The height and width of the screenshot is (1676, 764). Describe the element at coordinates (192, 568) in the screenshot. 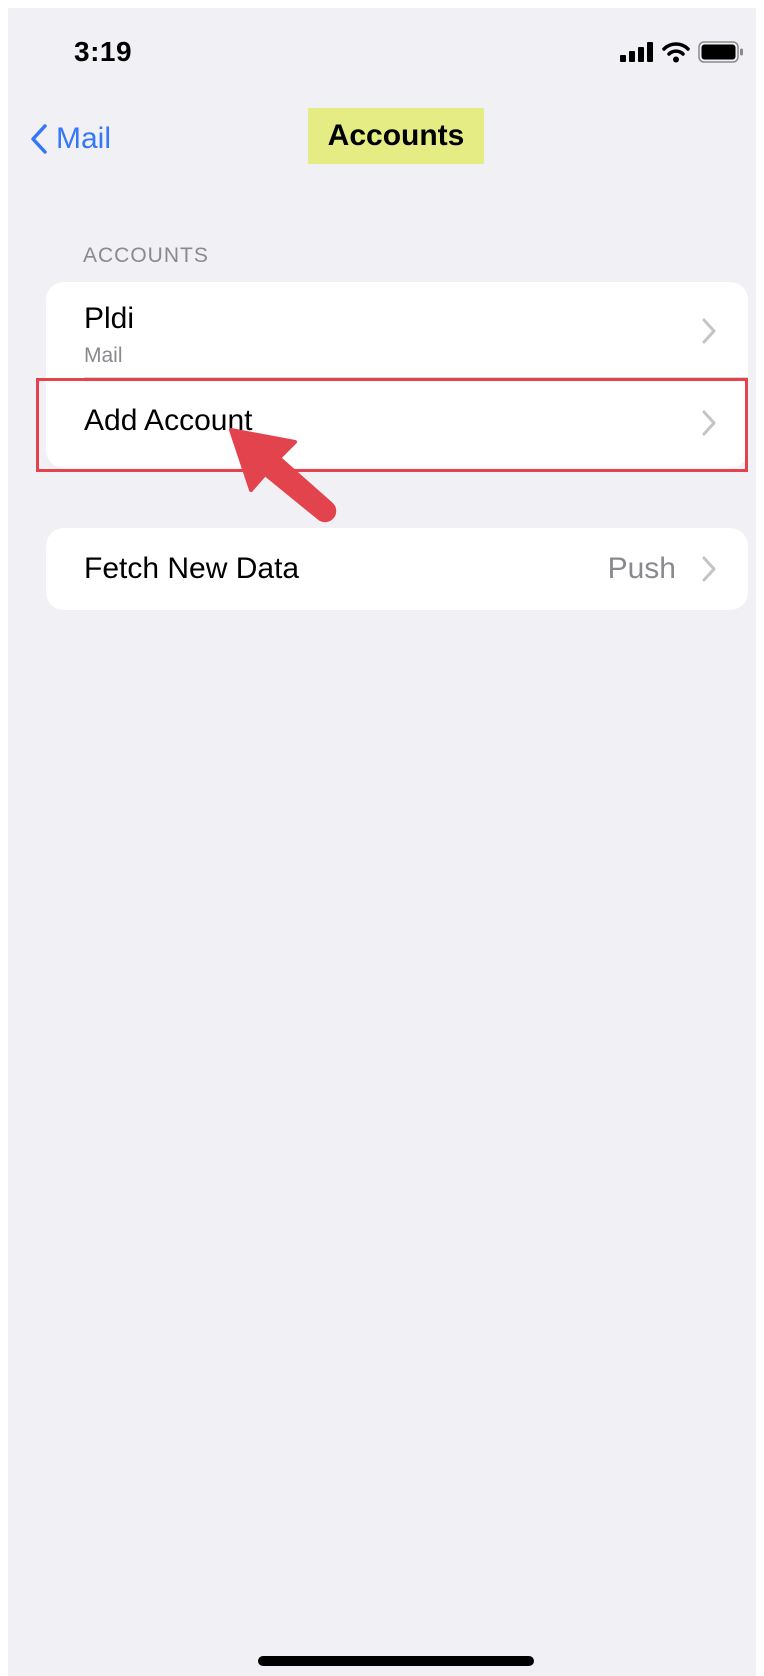

I see `fetch-new-data-label: Fetch New Data` at that location.